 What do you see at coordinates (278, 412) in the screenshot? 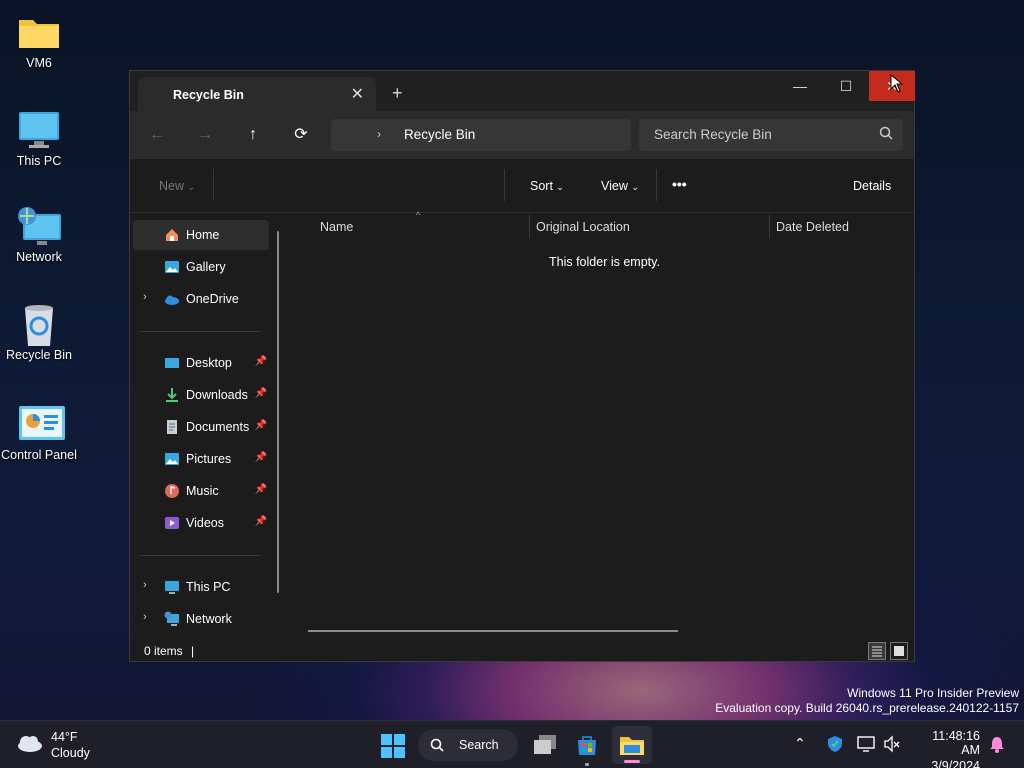
I see `navigation-pane-scrollbar` at bounding box center [278, 412].